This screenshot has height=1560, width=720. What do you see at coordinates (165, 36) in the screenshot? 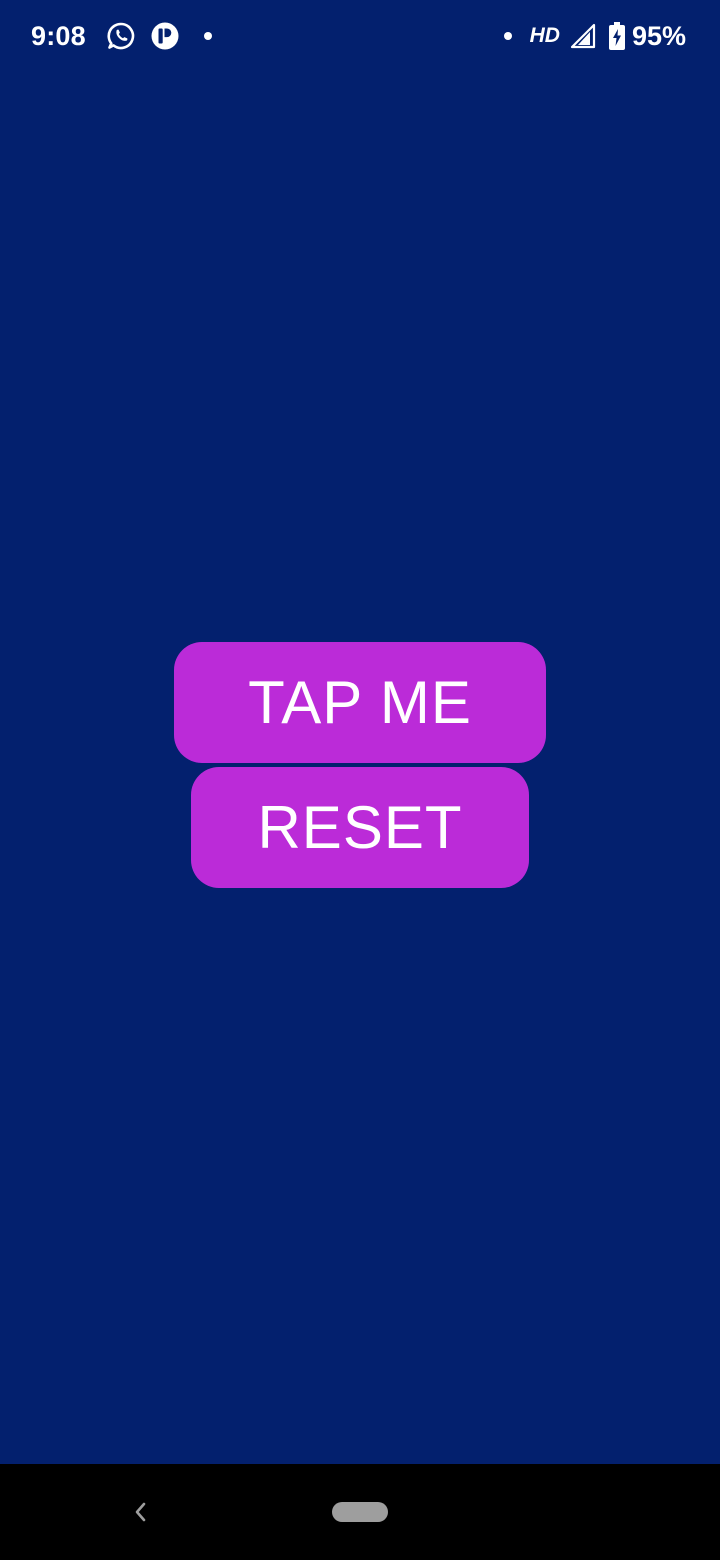
I see `app-notification-icon` at bounding box center [165, 36].